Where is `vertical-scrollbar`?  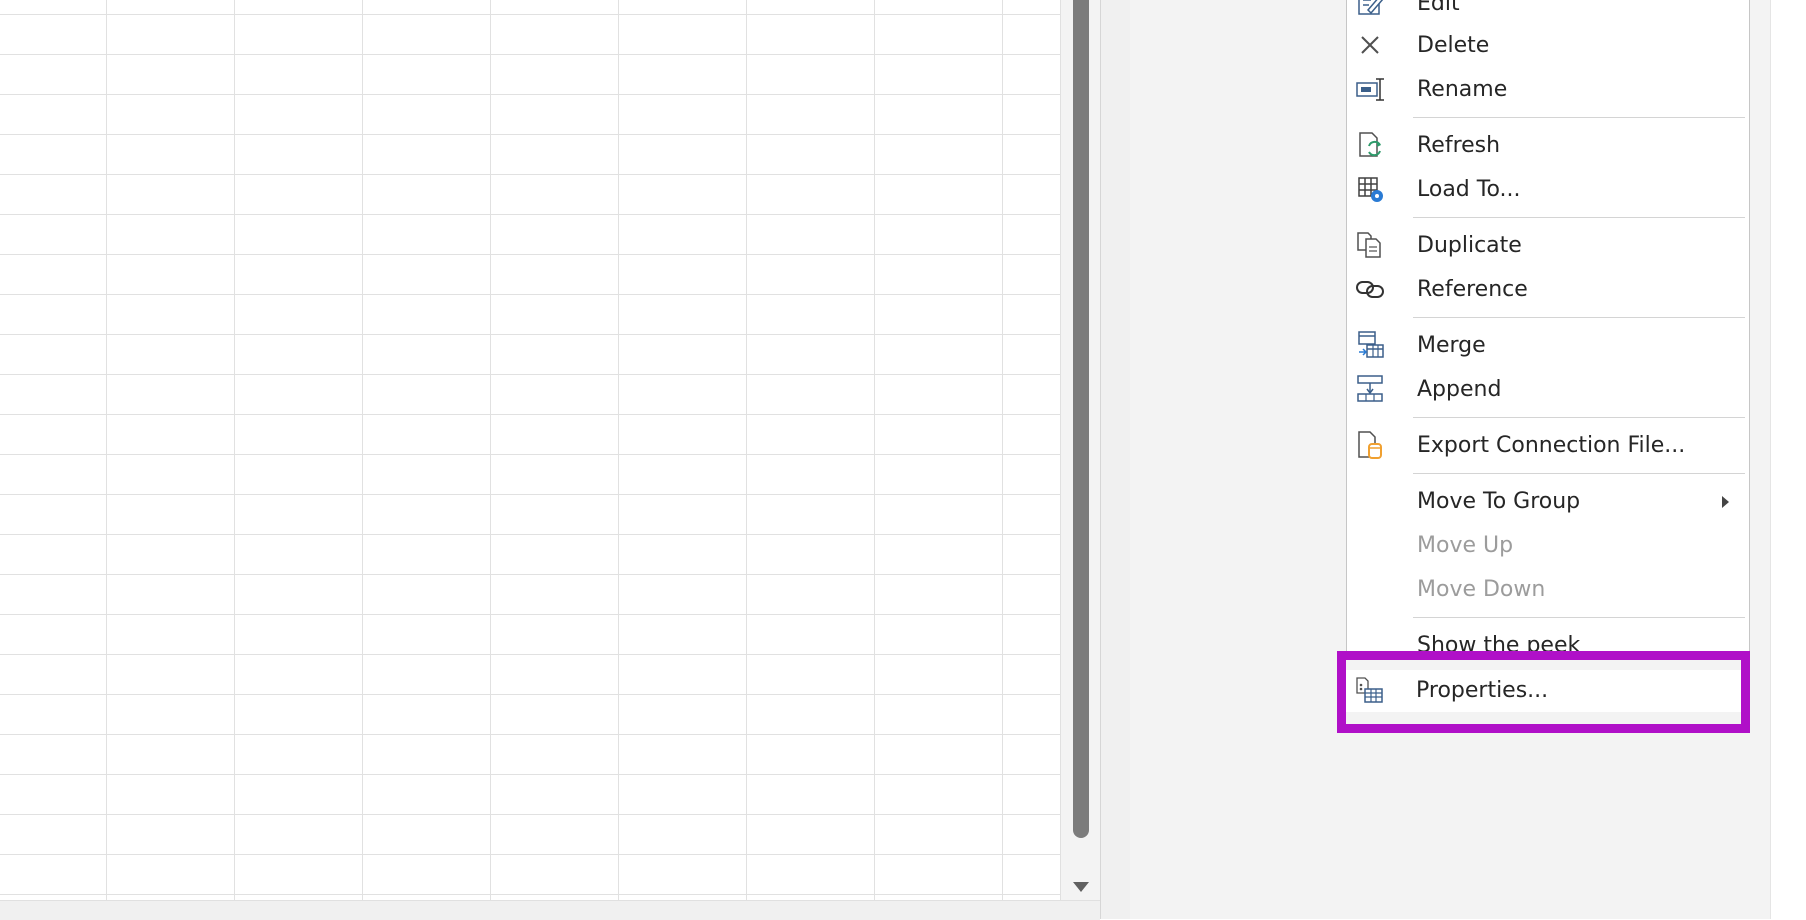 vertical-scrollbar is located at coordinates (1080, 450).